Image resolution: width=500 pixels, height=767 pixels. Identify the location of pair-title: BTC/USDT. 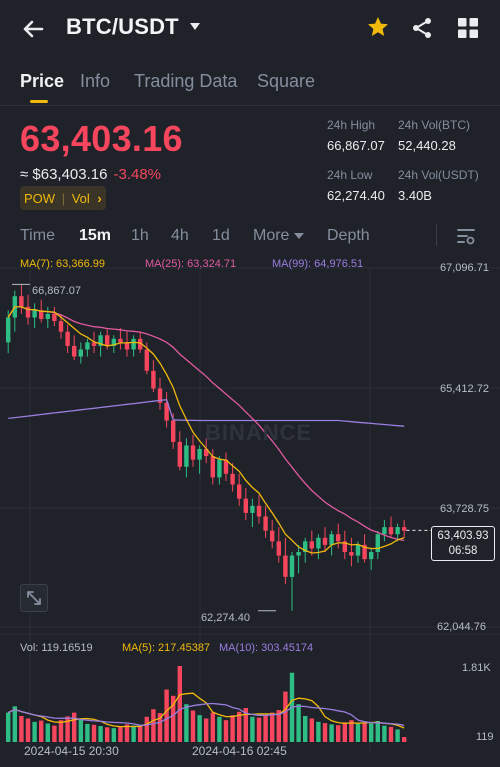
(122, 27).